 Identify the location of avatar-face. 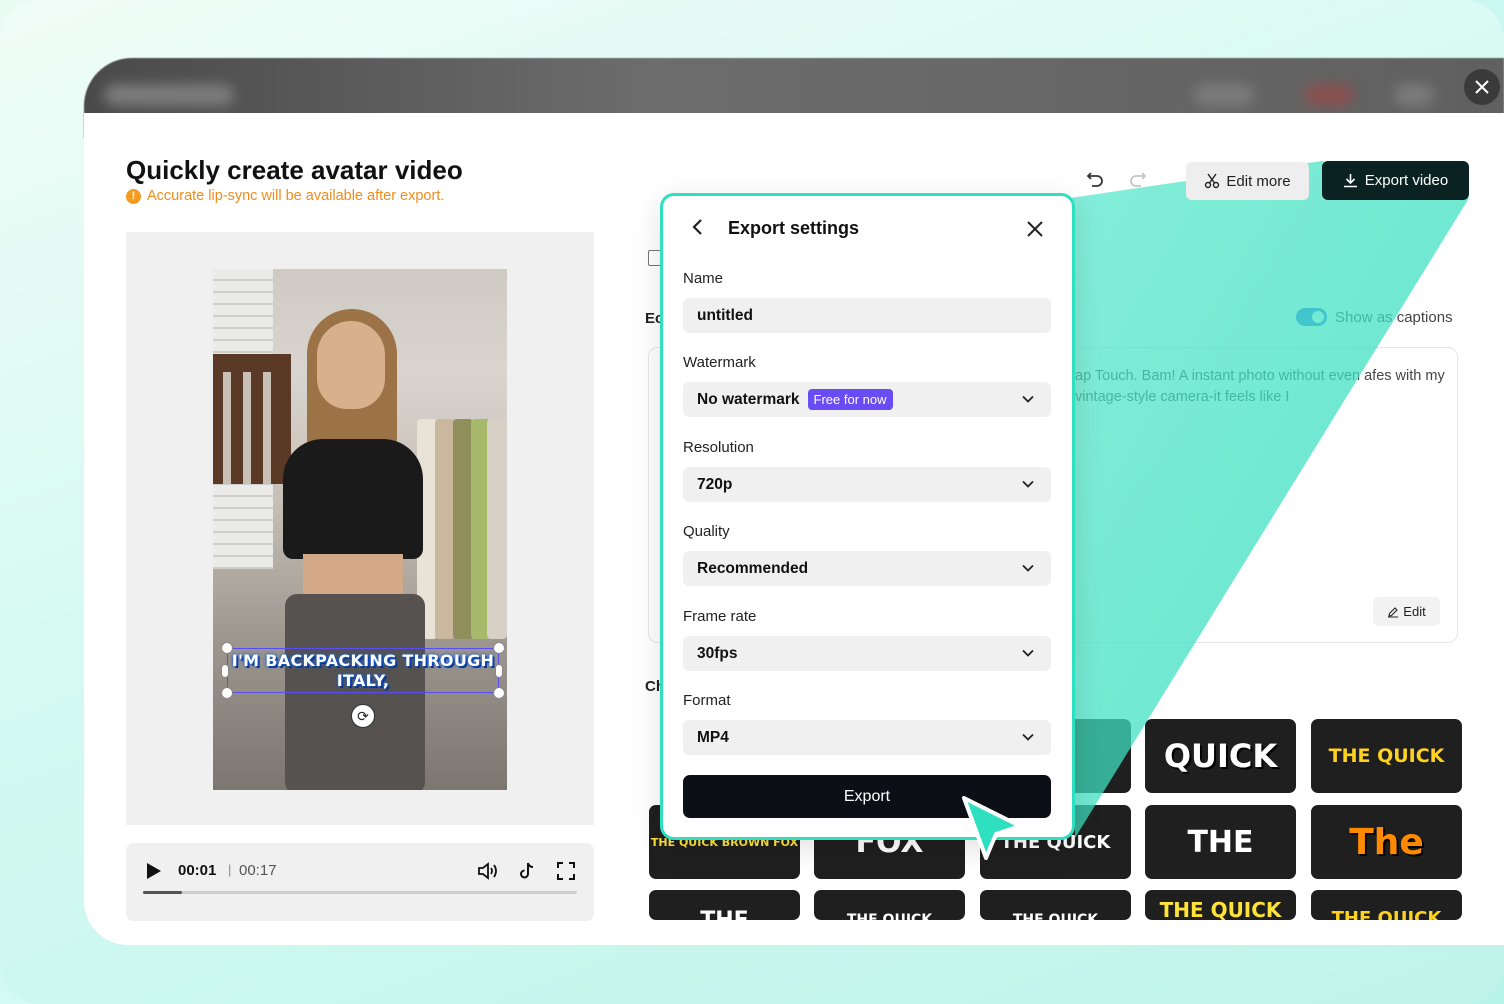
(351, 365).